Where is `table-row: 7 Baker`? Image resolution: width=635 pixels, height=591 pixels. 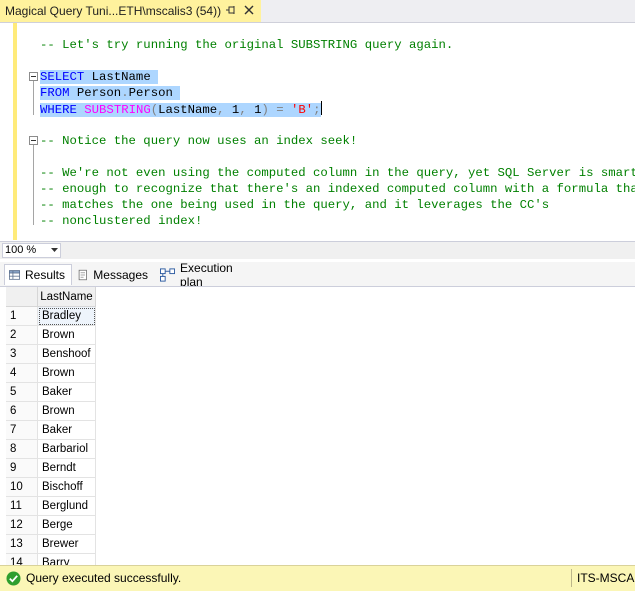 table-row: 7 Baker is located at coordinates (51, 430).